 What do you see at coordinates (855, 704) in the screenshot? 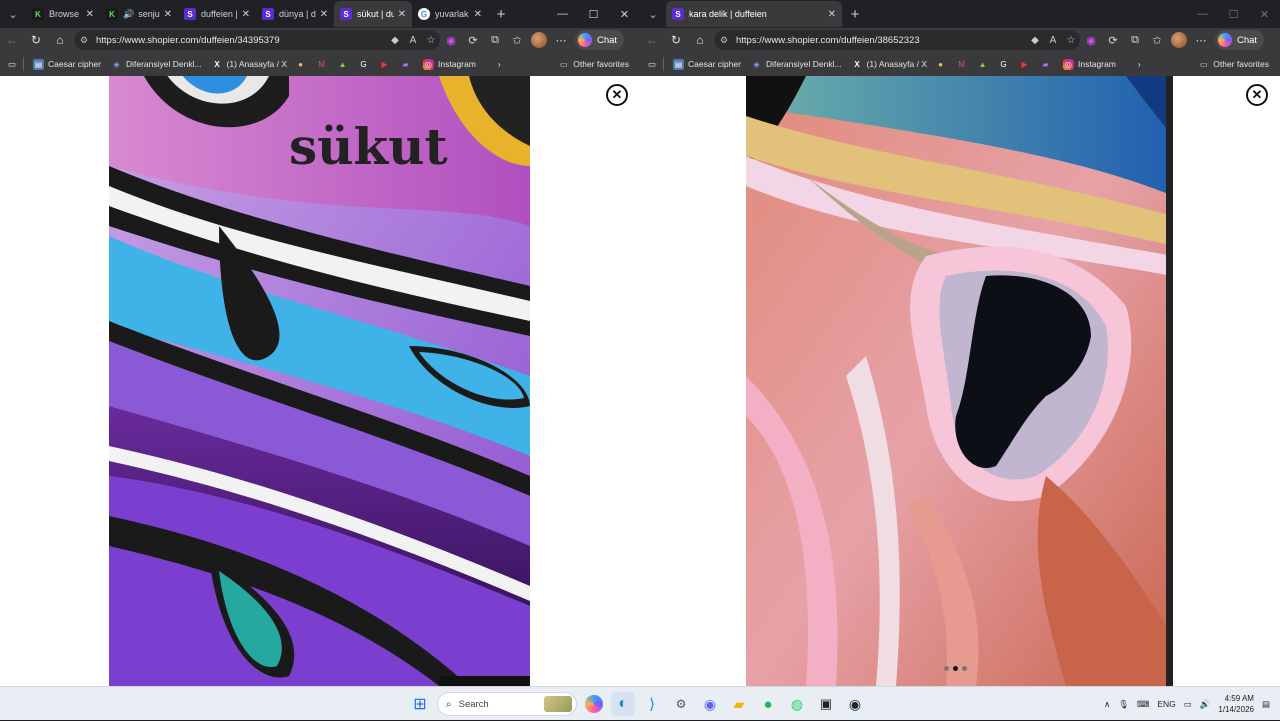
I see `steam-icon: ◉` at bounding box center [855, 704].